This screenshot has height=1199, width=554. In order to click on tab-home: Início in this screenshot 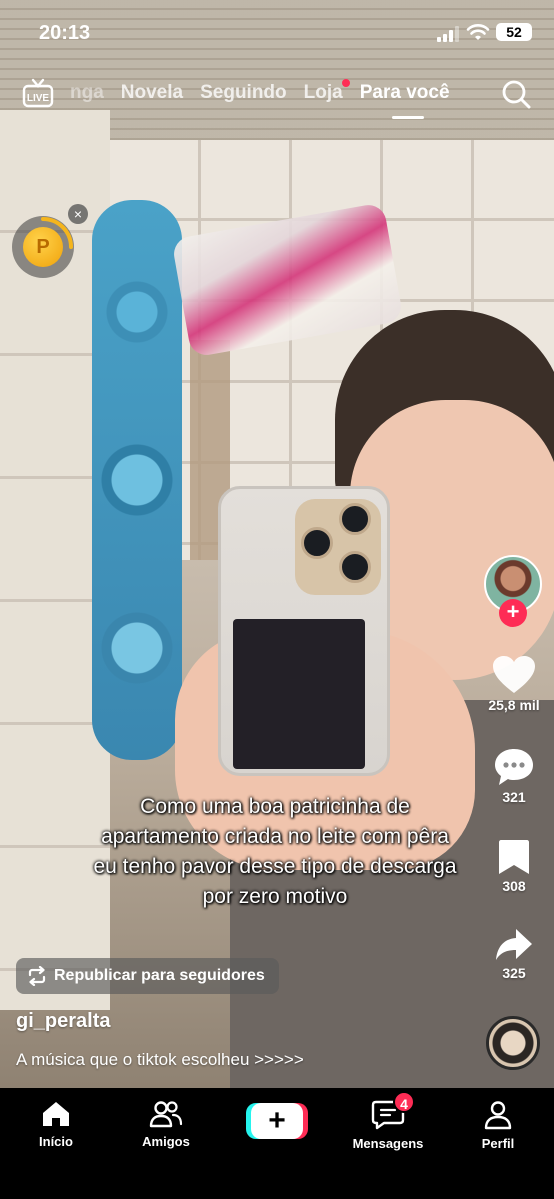, I will do `click(56, 1124)`.